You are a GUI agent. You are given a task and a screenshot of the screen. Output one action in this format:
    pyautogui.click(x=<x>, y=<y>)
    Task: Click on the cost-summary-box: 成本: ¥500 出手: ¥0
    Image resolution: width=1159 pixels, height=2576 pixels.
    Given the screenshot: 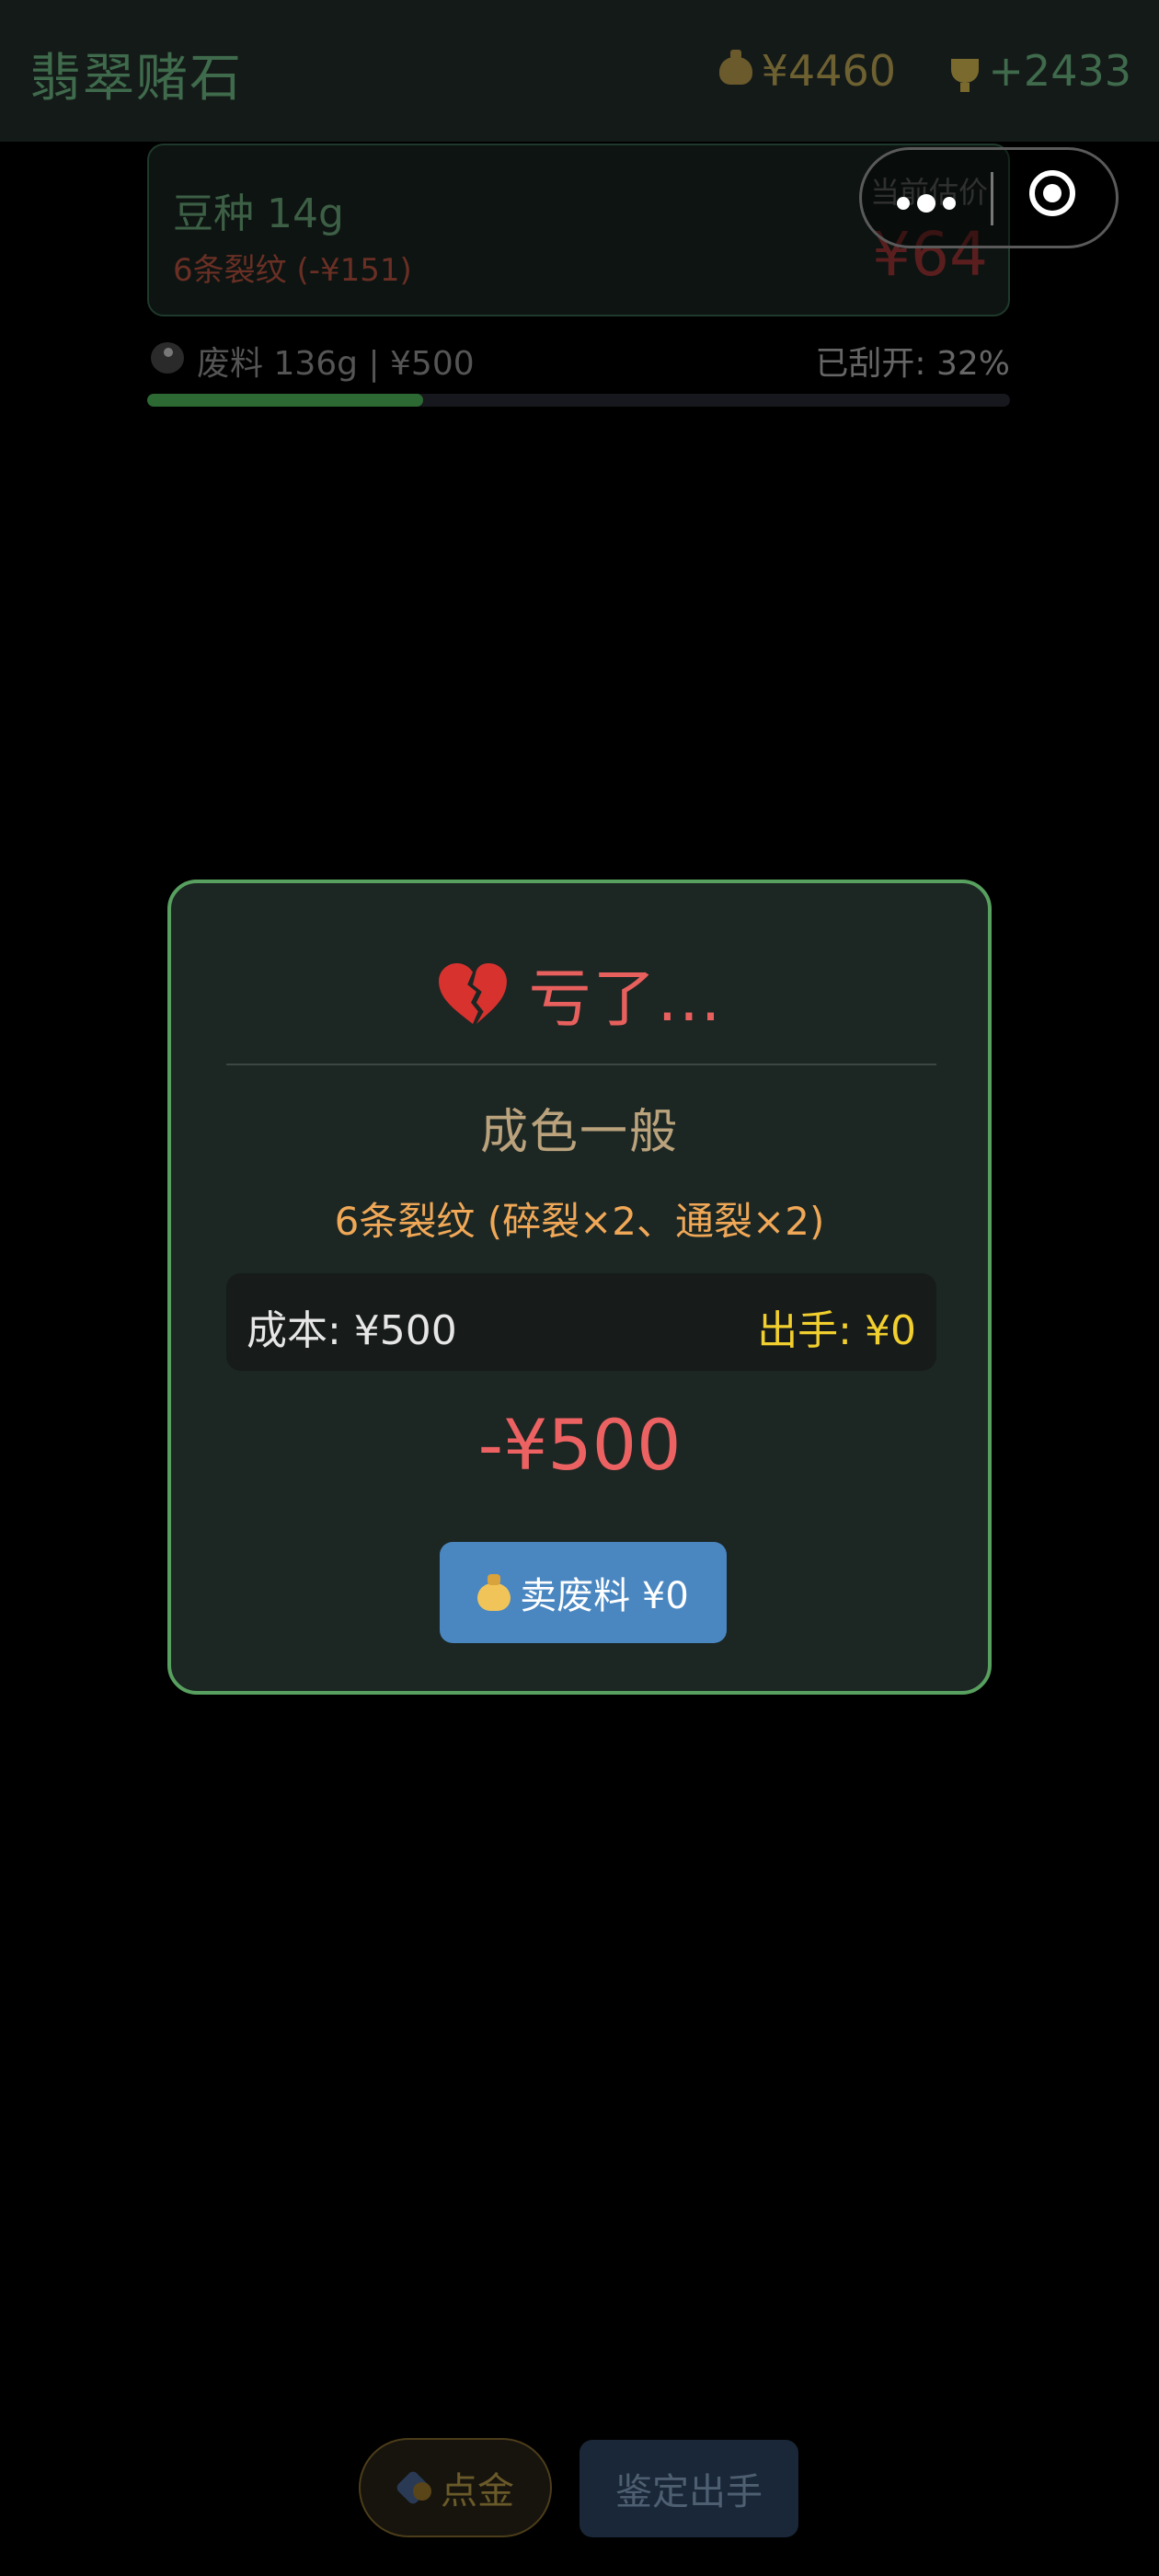 What is the action you would take?
    pyautogui.click(x=581, y=1322)
    